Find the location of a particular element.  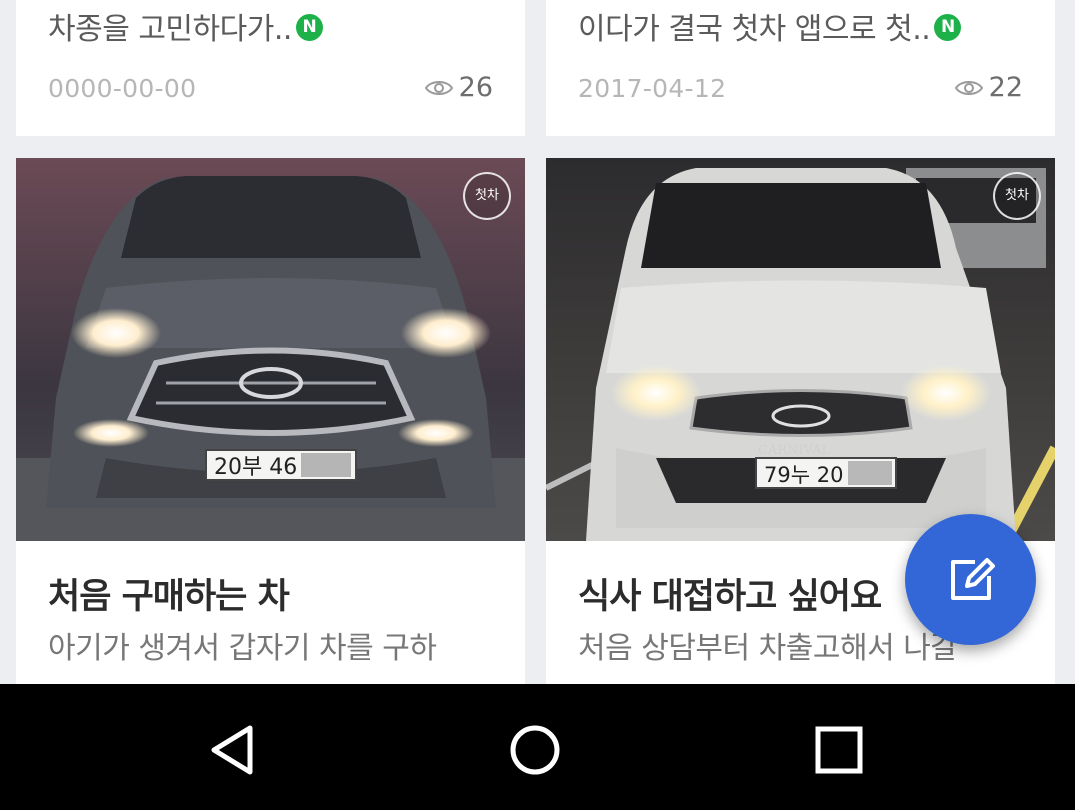

home-icon is located at coordinates (535, 750).